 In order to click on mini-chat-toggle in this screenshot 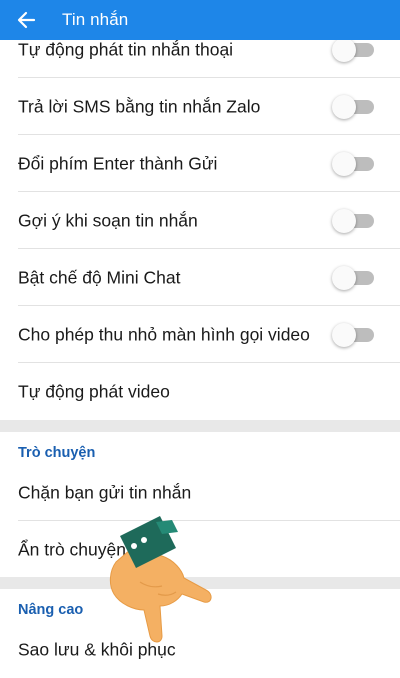, I will do `click(354, 278)`.